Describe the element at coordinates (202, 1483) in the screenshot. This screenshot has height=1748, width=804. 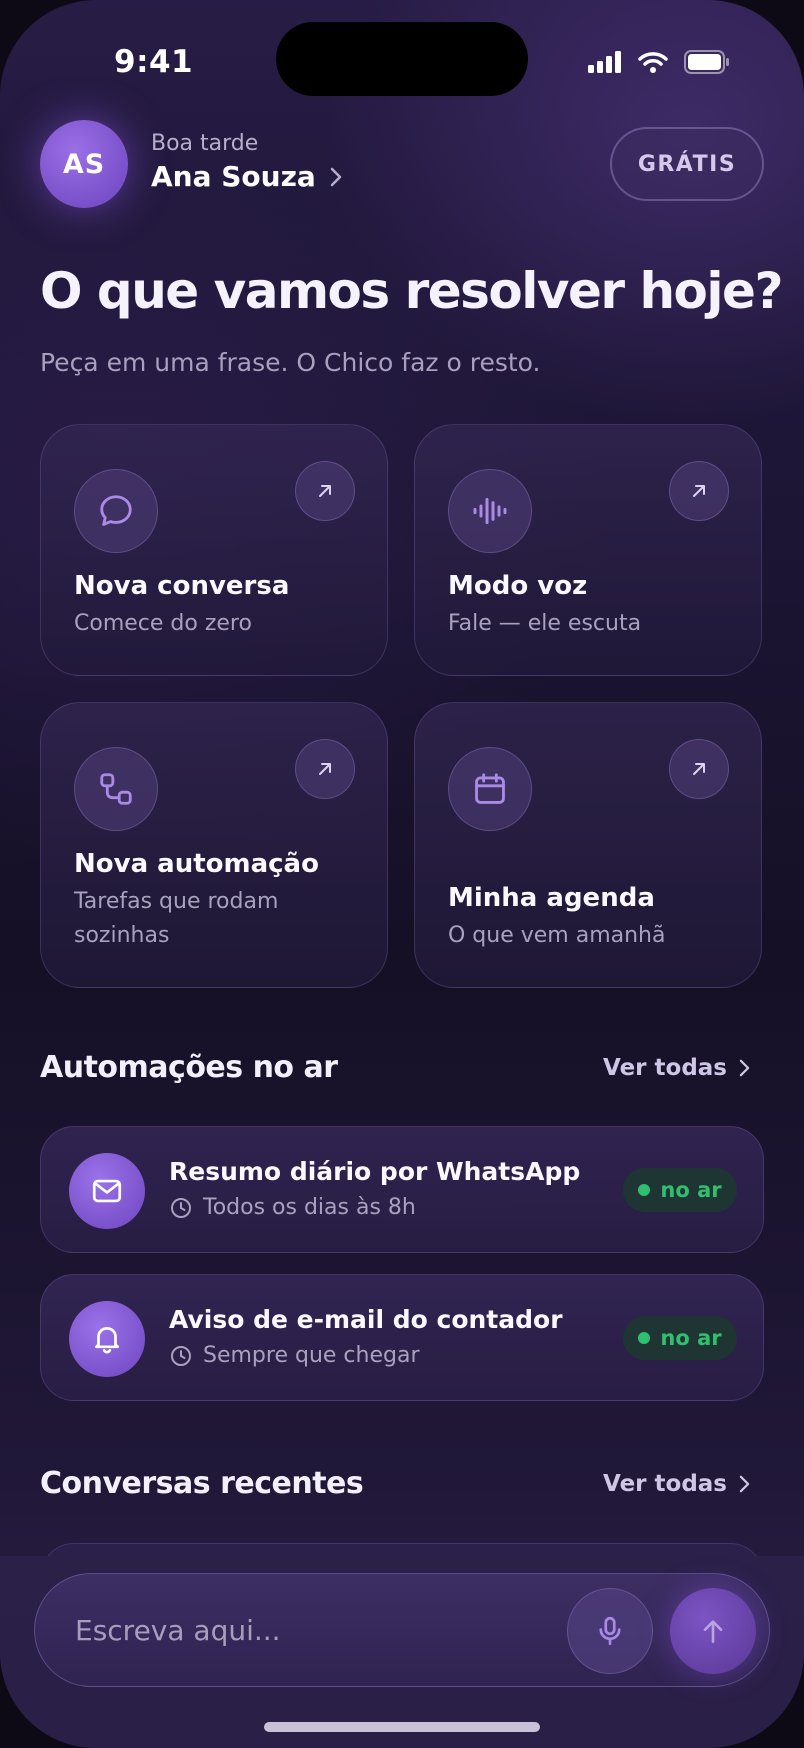
I see `recent-section-title: Conversas recentes` at that location.